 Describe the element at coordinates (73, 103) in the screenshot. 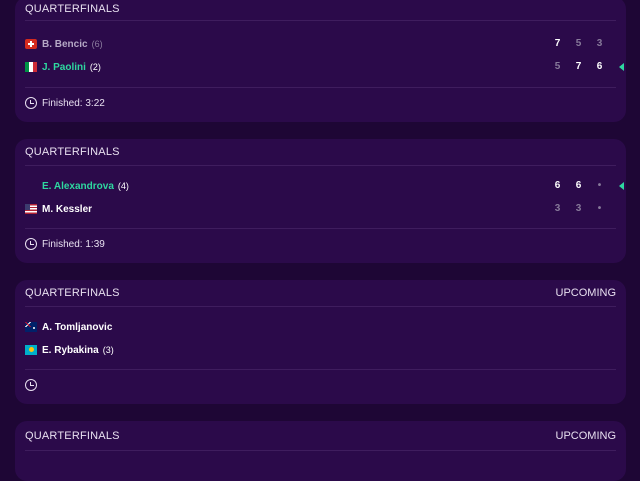

I see `finished-time: Finished: 3:22` at that location.